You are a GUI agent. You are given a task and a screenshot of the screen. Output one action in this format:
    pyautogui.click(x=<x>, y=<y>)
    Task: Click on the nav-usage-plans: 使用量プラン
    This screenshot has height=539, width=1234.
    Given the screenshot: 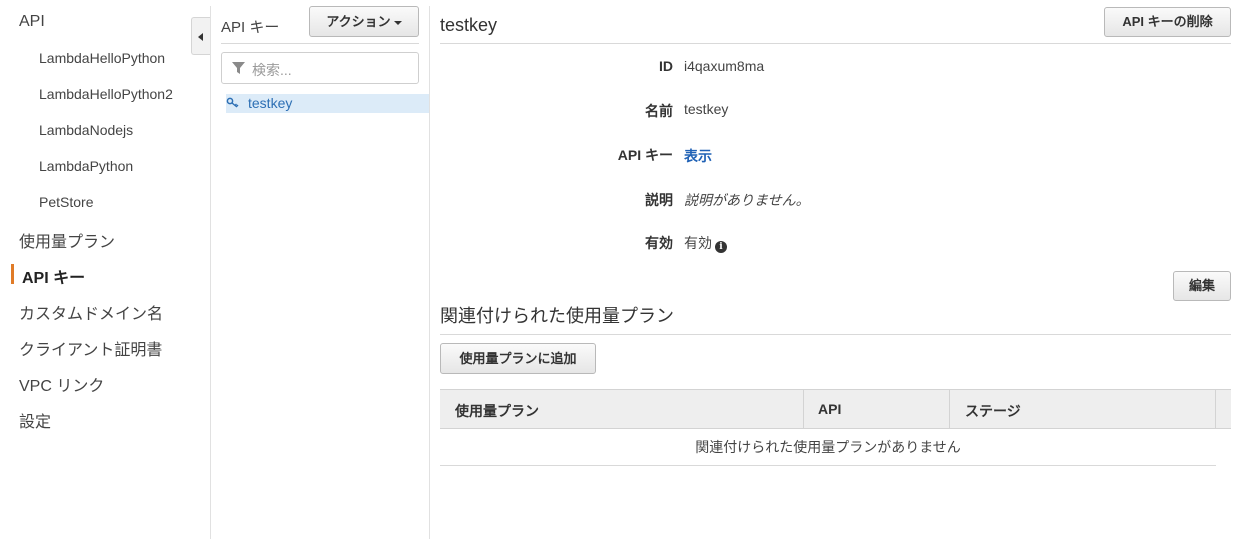 What is the action you would take?
    pyautogui.click(x=67, y=240)
    